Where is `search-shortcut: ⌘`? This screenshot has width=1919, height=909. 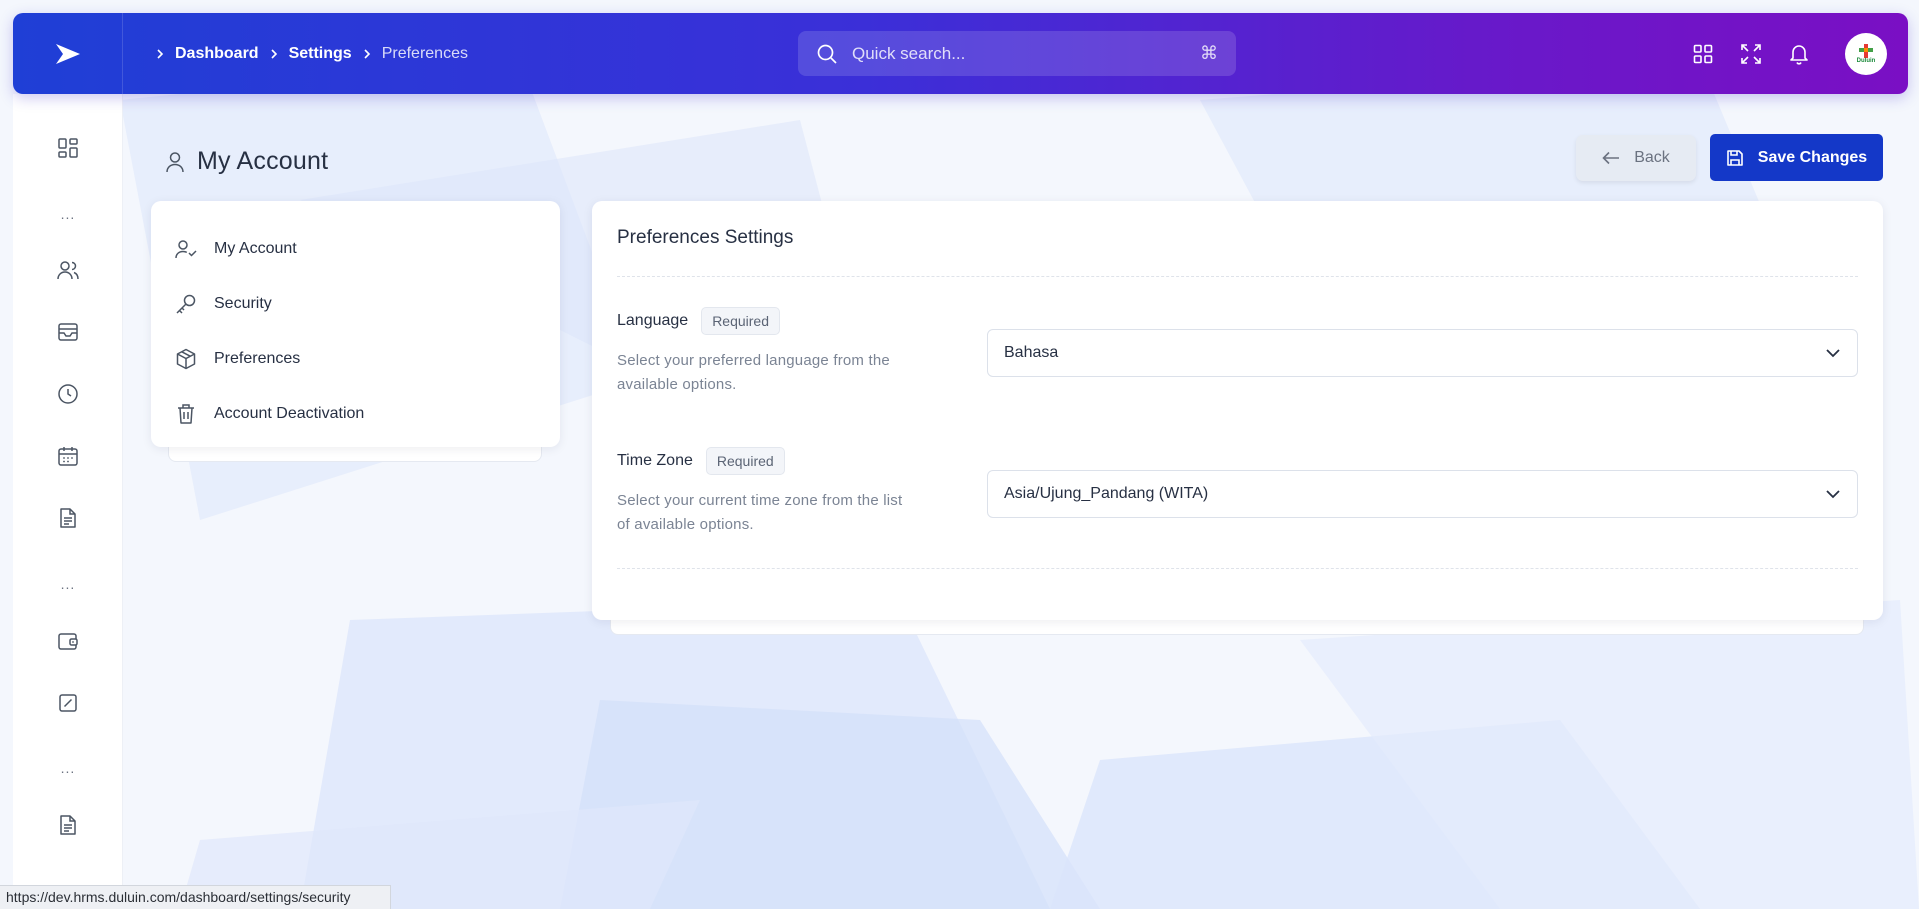
search-shortcut: ⌘ is located at coordinates (1209, 53).